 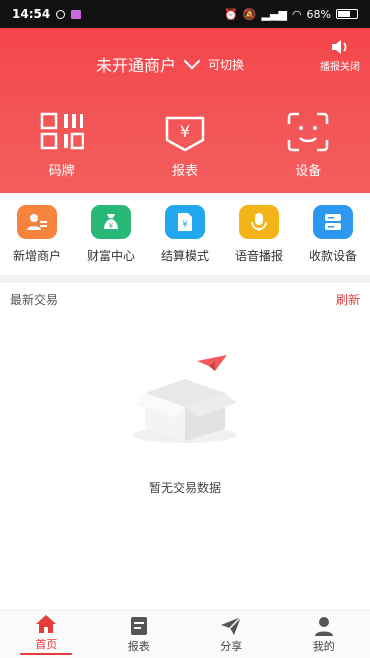 What do you see at coordinates (231, 14) in the screenshot?
I see `alarm-icon: ⏰` at bounding box center [231, 14].